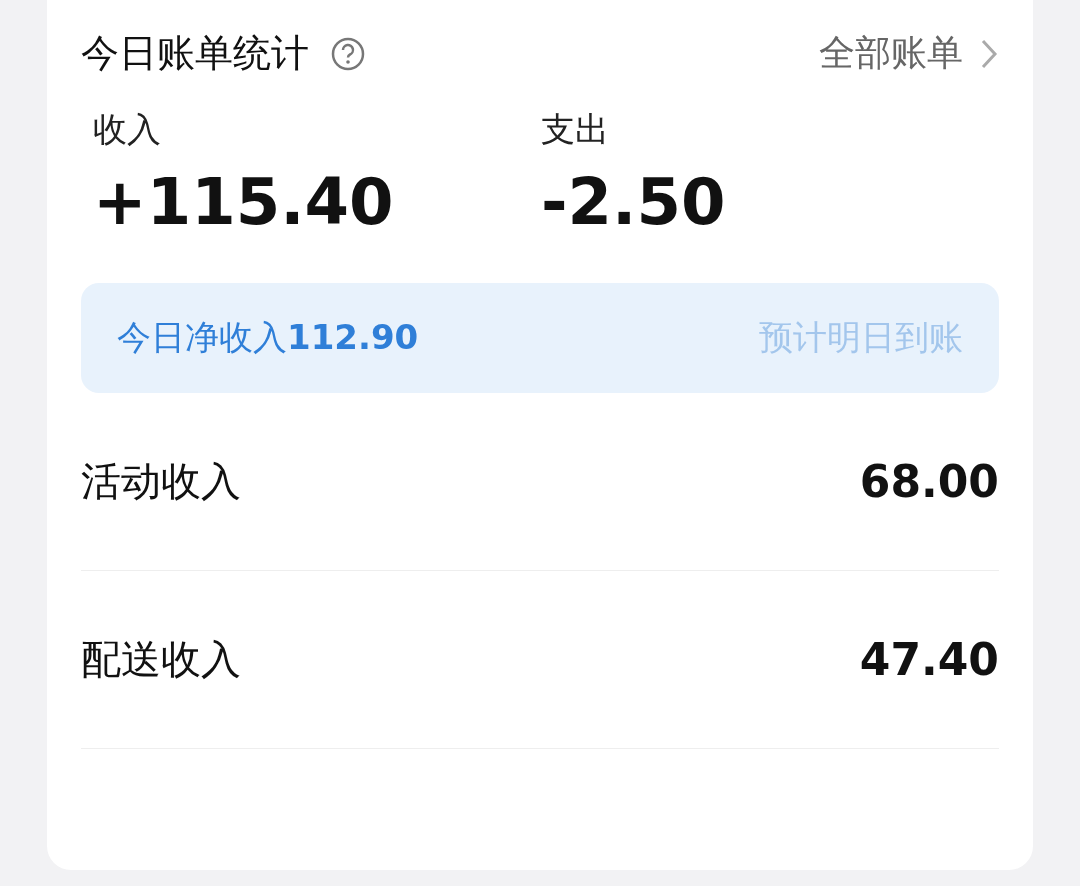 The width and height of the screenshot is (1080, 886). I want to click on row-value: 68.00, so click(929, 481).